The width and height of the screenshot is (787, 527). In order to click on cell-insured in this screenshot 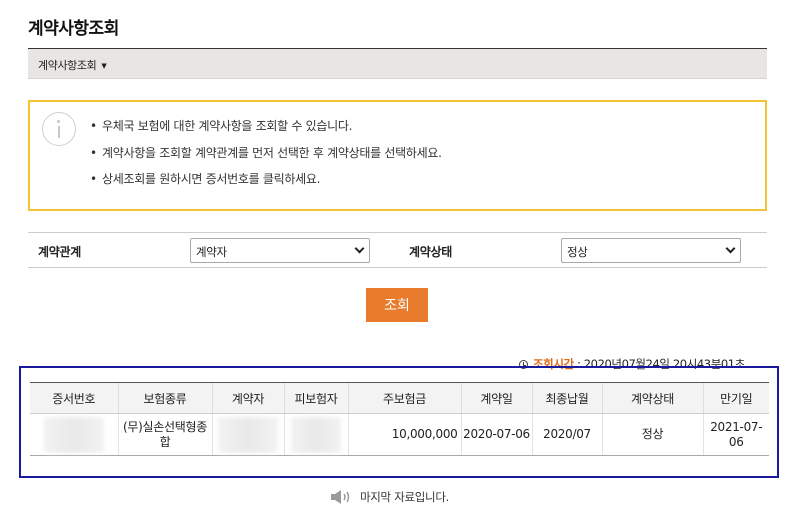, I will do `click(315, 434)`.